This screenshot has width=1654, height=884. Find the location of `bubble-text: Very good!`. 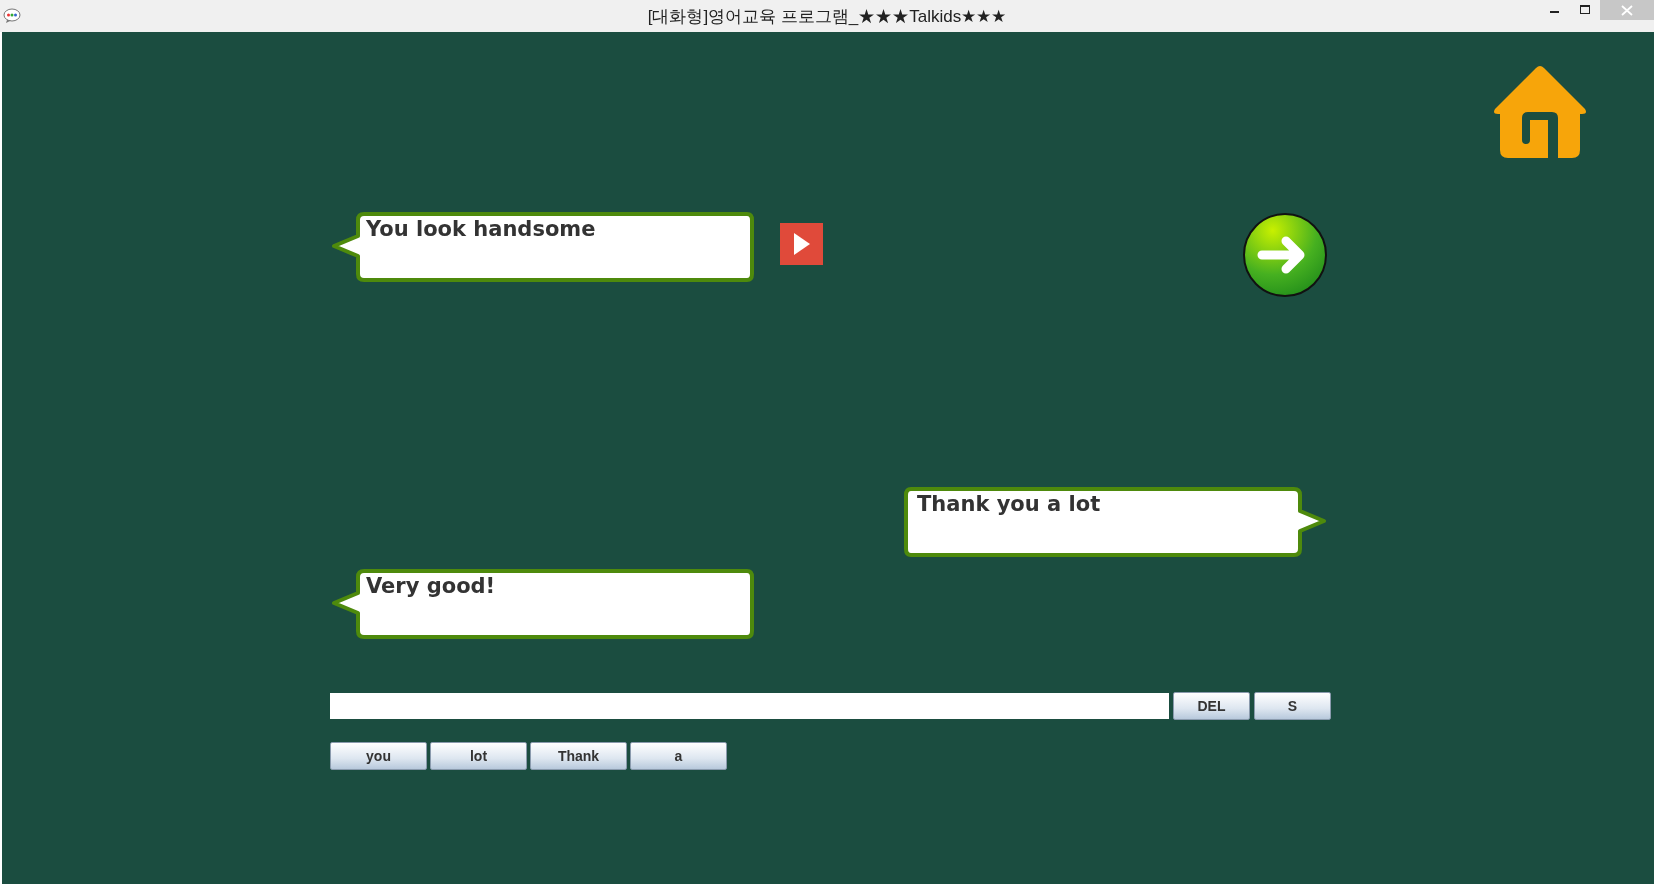

bubble-text: Very good! is located at coordinates (431, 586).